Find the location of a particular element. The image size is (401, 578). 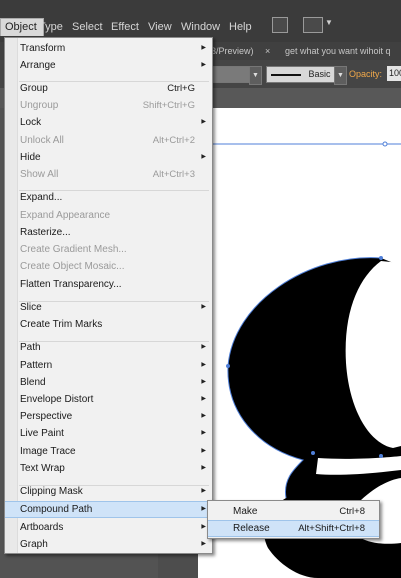

menu-item-label: Blend is located at coordinates (33, 382).